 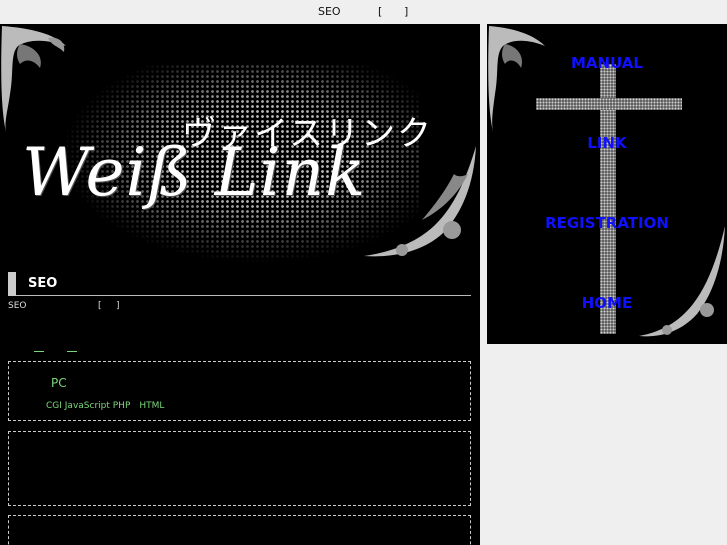 I want to click on site-logo-text: Weiß Link, so click(x=194, y=172).